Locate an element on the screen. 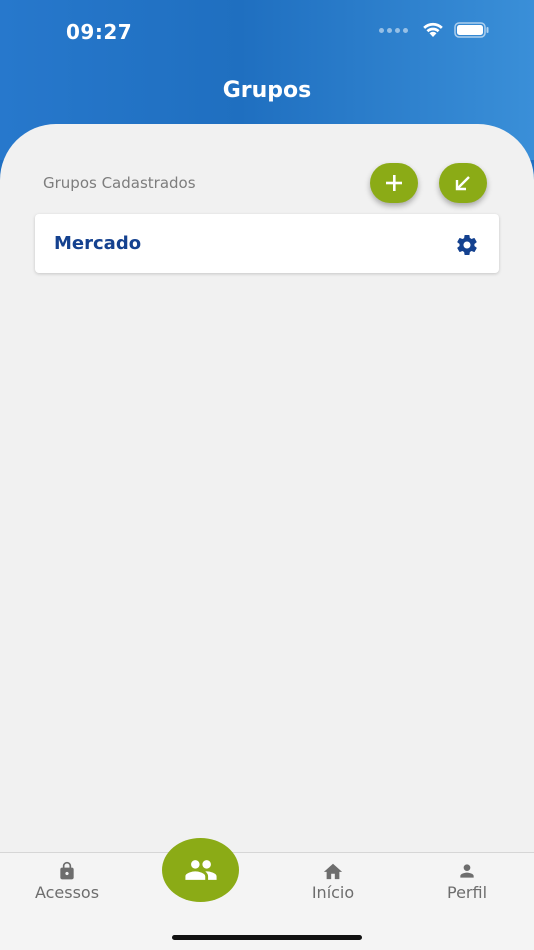  tab-grupos is located at coordinates (200, 870).